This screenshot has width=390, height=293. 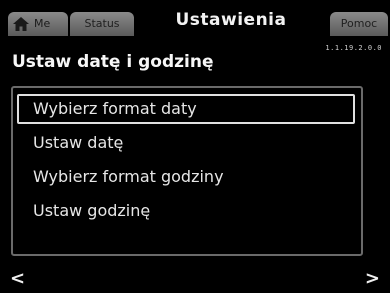 What do you see at coordinates (359, 24) in the screenshot?
I see `tab-help: Pomoc` at bounding box center [359, 24].